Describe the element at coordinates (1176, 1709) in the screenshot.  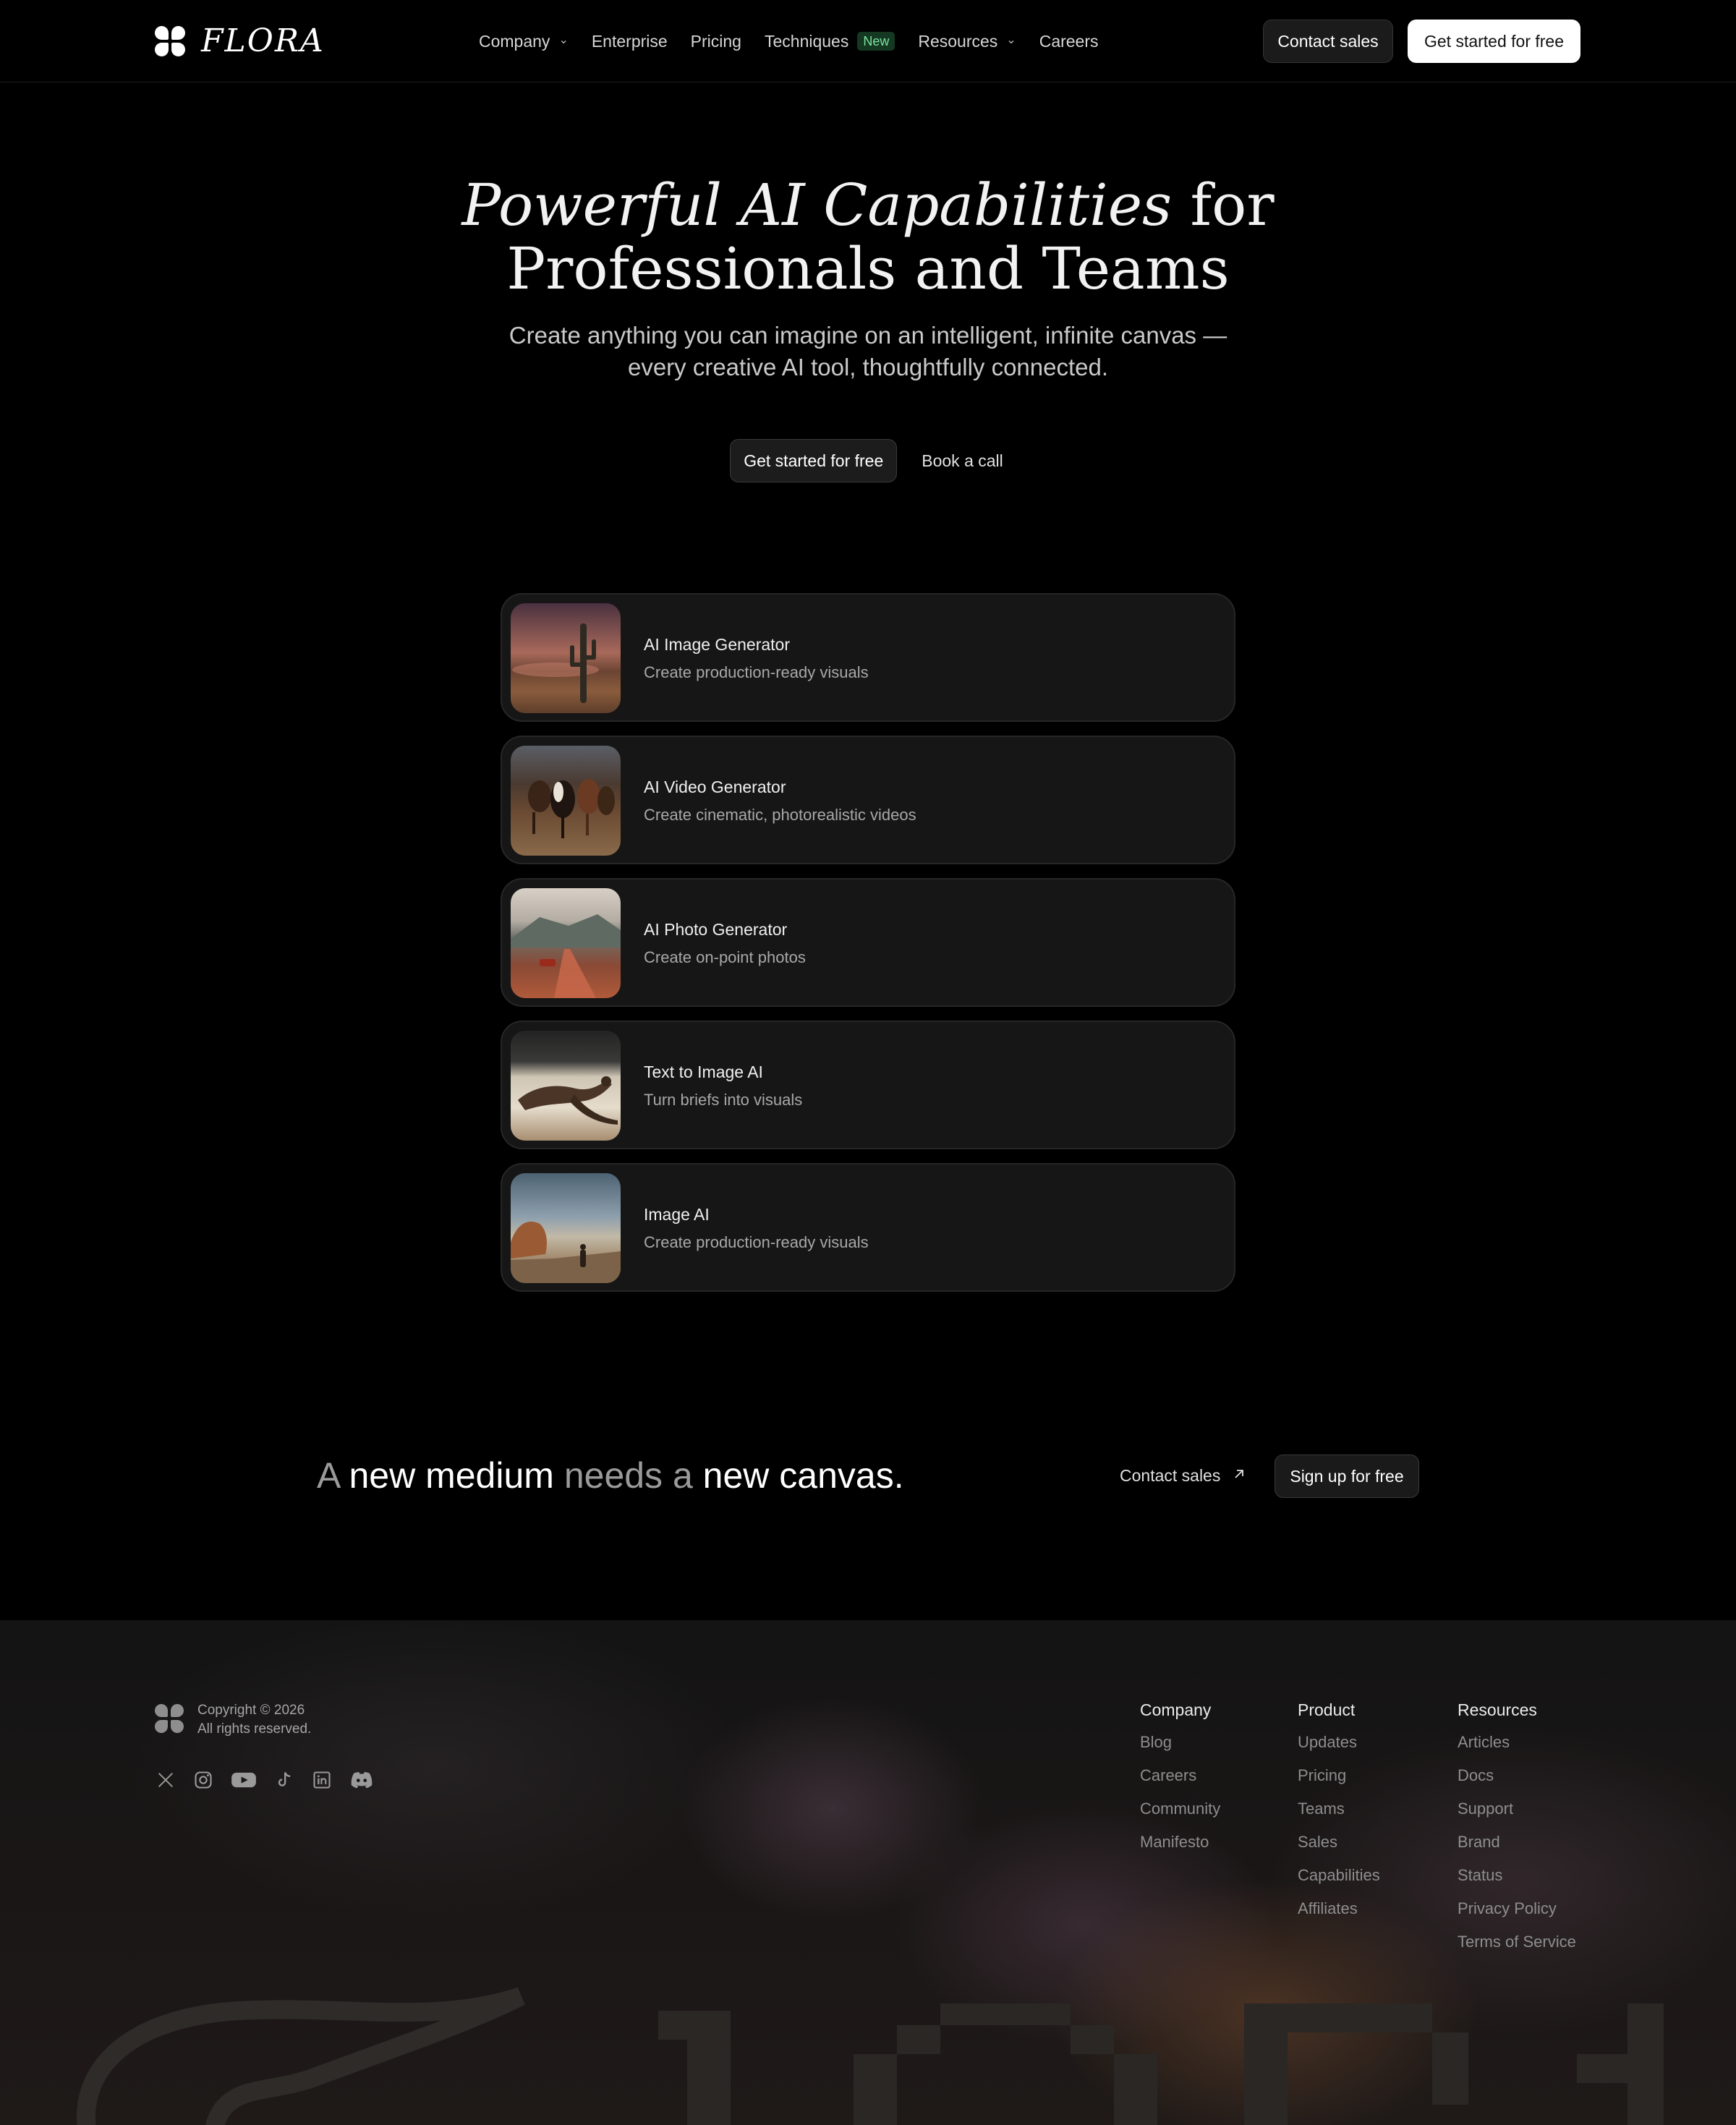
I see `footer-heading: Company` at that location.